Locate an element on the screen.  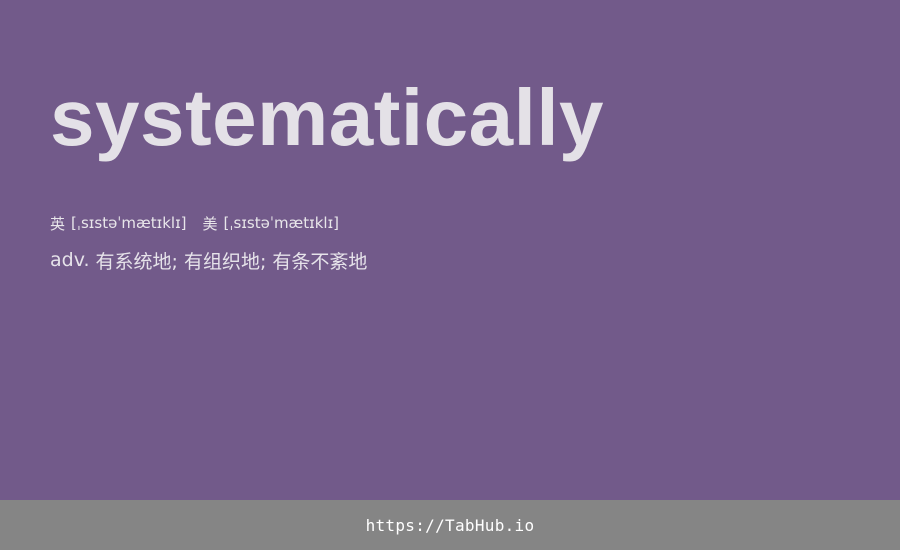
footer-bar: https://TabHub.io is located at coordinates (450, 525).